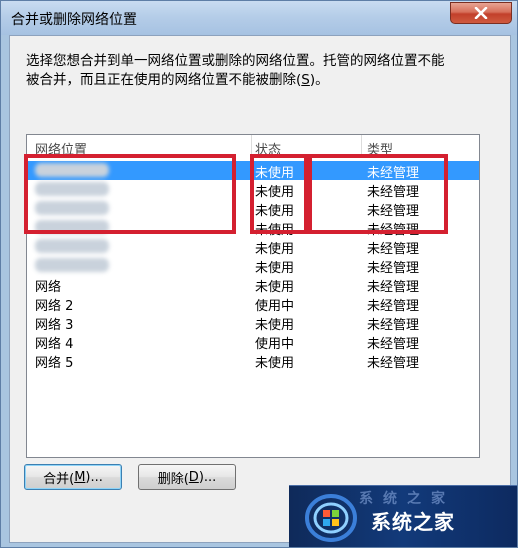  What do you see at coordinates (193, 477) in the screenshot?
I see `delete-accel-key: D` at bounding box center [193, 477].